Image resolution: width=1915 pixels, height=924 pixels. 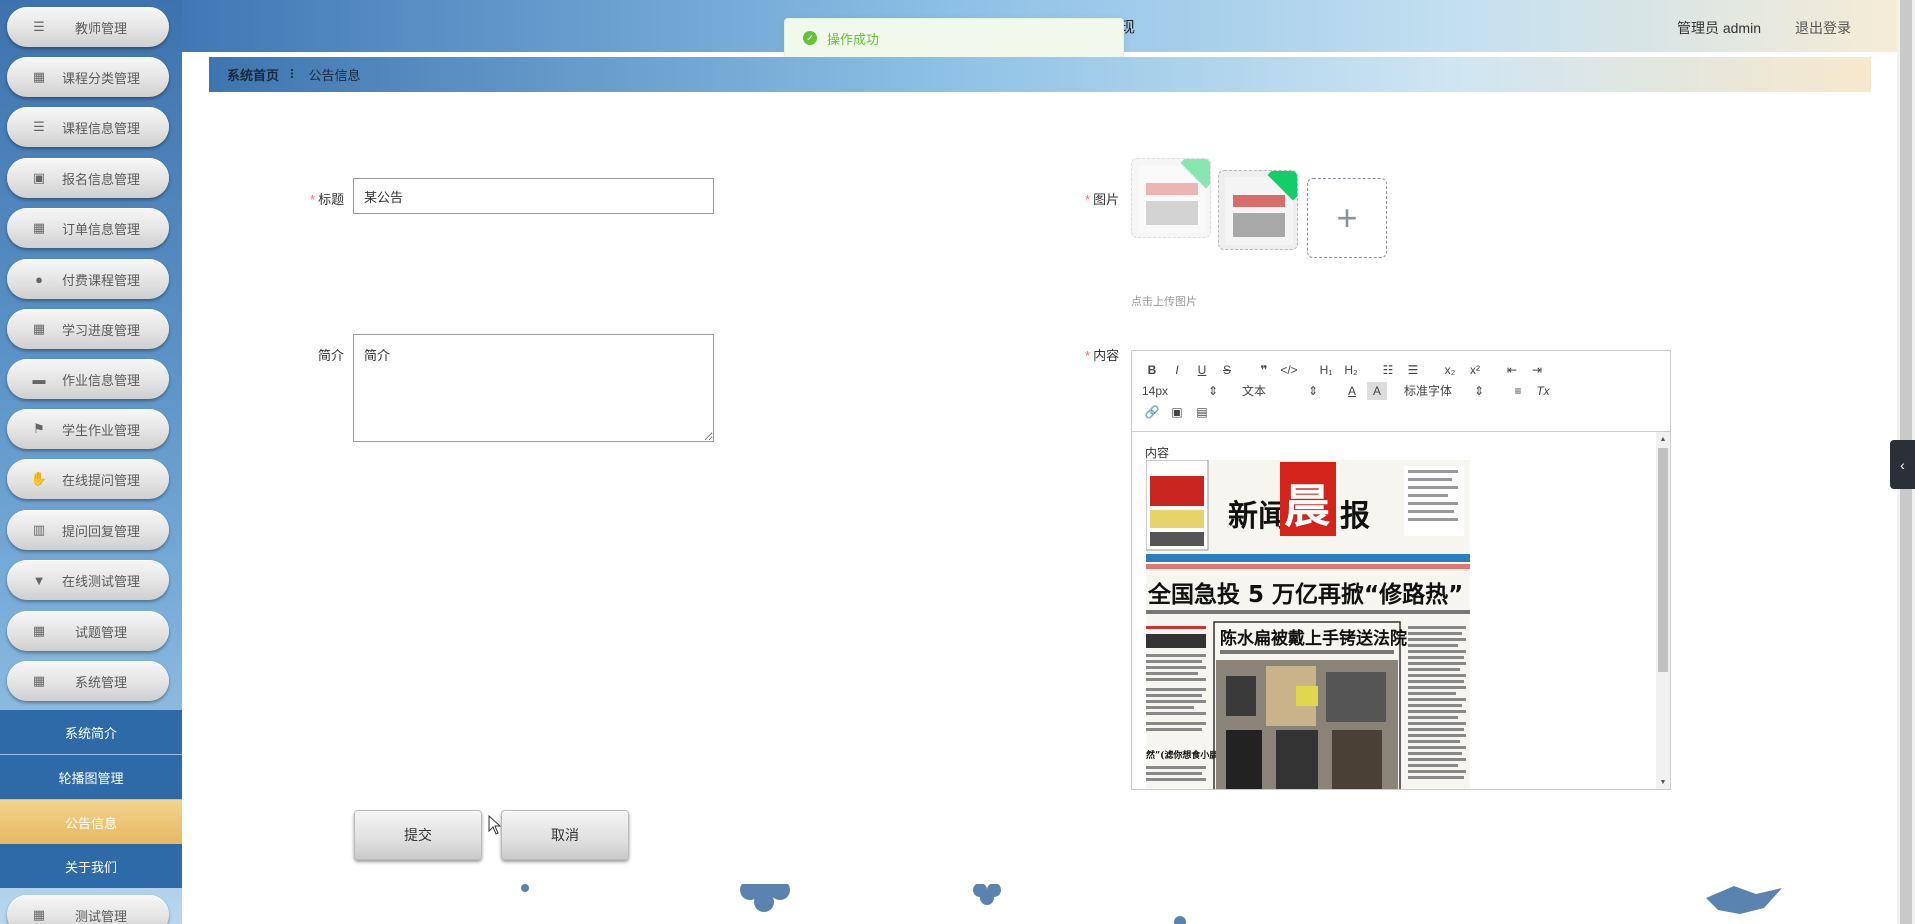 I want to click on sidebar-menu-item: ▦ 系统管理, so click(x=88, y=681).